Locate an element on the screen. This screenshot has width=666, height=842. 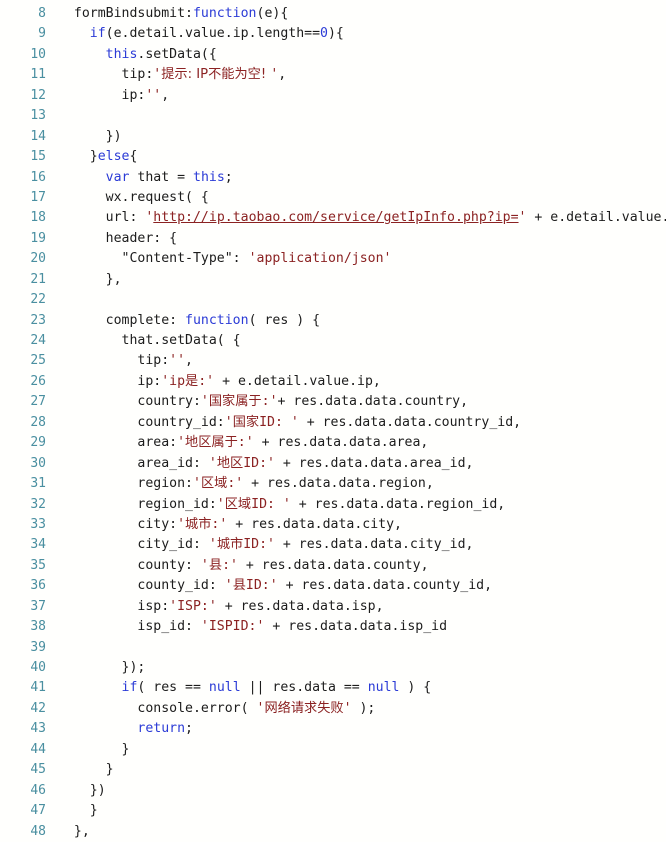
line-number: 27 is located at coordinates (38, 402).